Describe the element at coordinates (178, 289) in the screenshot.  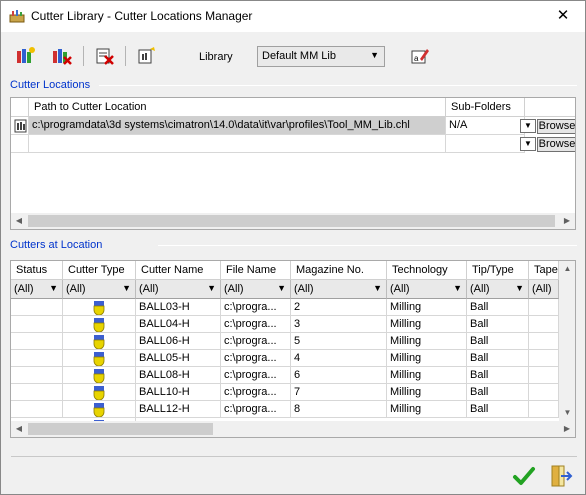
I see `filter-cutter-name: (All) ▼` at that location.